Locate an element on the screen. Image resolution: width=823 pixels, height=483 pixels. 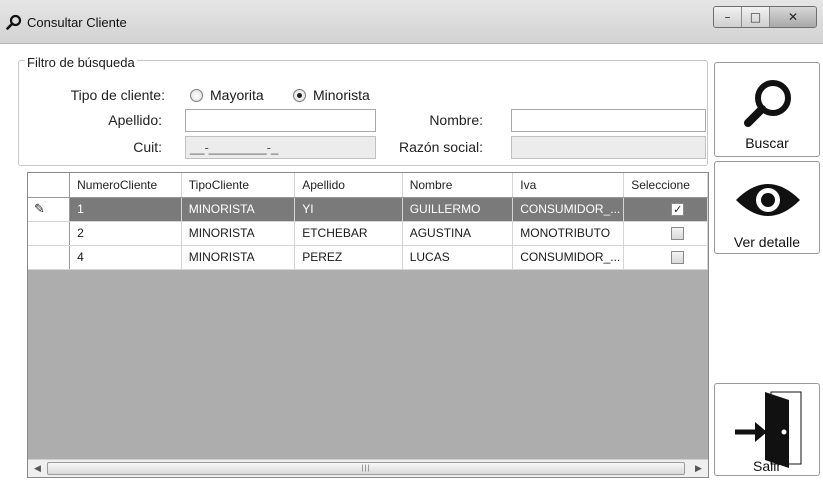
cell-nombre: AGUSTINA is located at coordinates (458, 233).